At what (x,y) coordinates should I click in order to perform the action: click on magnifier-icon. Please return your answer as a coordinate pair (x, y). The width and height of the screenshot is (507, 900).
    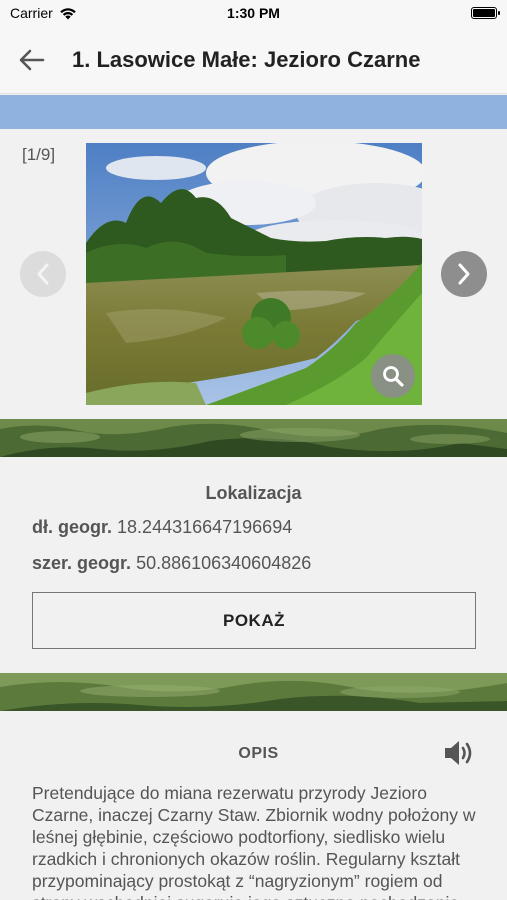
    Looking at the image, I should click on (393, 376).